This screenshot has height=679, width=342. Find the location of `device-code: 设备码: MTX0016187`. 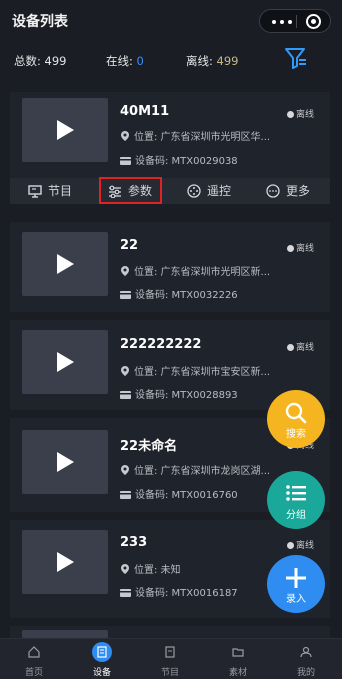

device-code: 设备码: MTX0016187 is located at coordinates (179, 591).